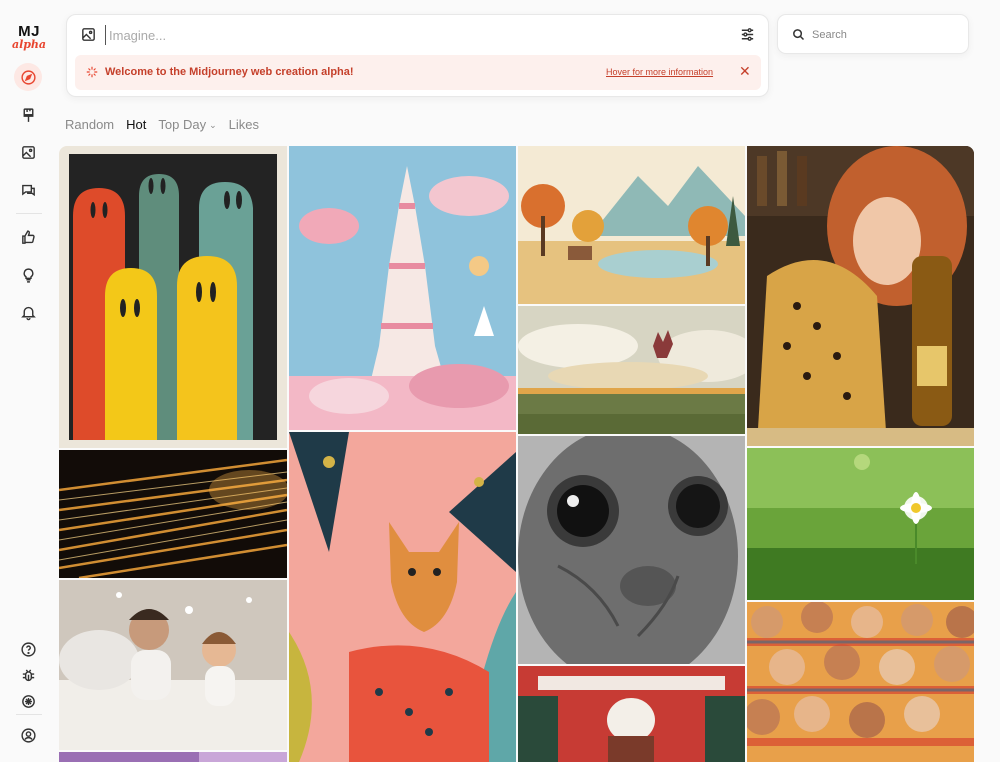  I want to click on imagine-prompt-input, so click(415, 35).